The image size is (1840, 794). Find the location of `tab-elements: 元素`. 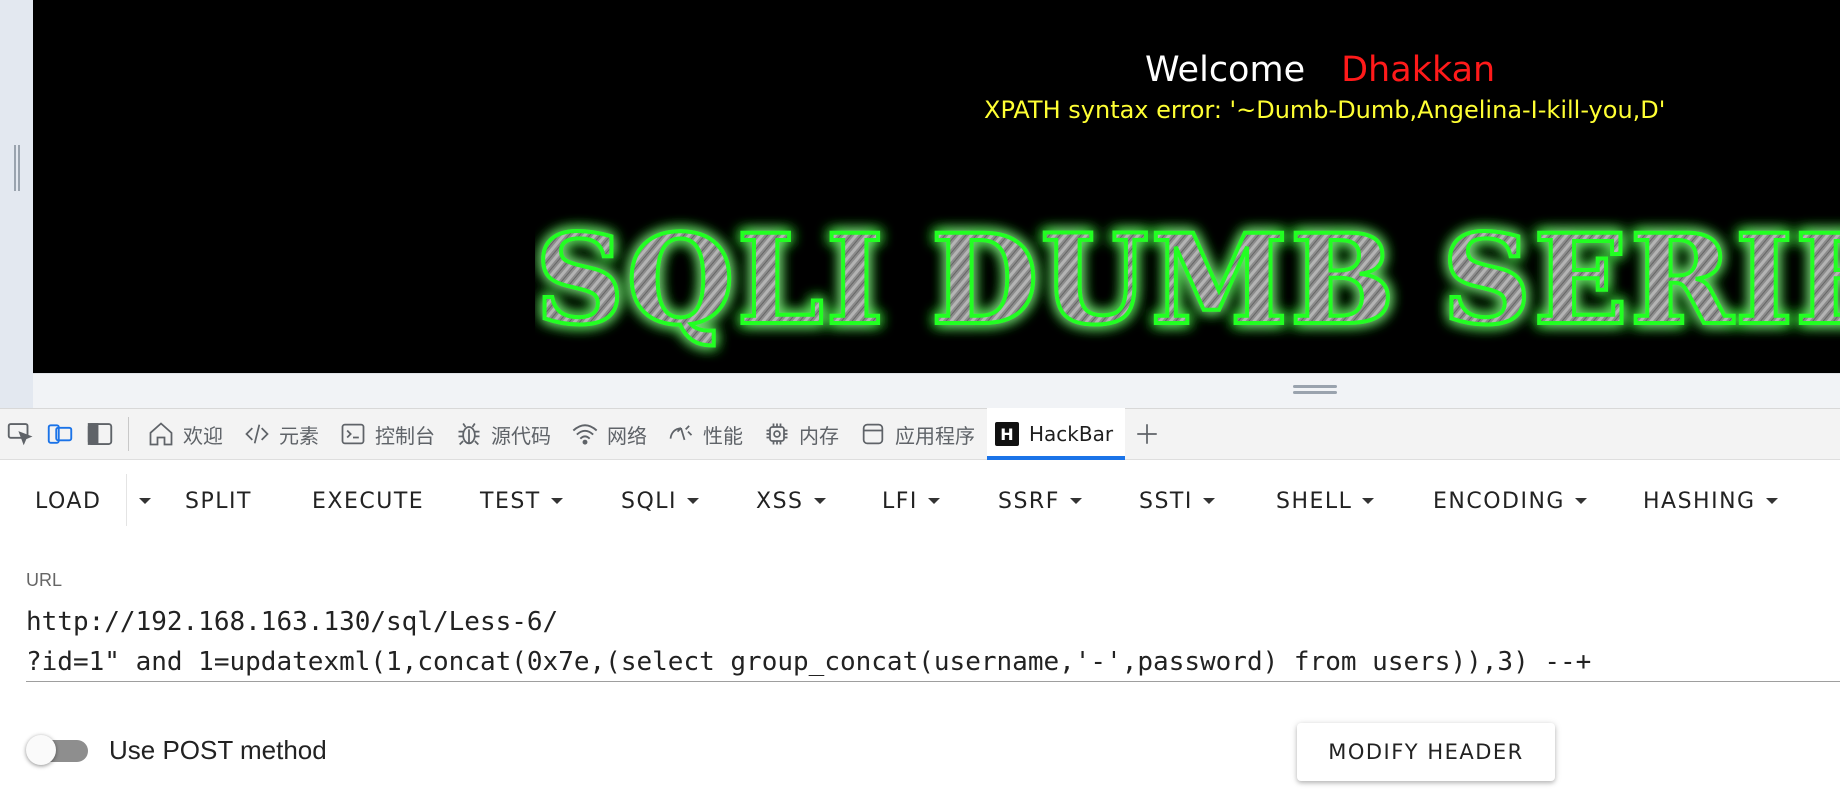

tab-elements: 元素 is located at coordinates (283, 434).